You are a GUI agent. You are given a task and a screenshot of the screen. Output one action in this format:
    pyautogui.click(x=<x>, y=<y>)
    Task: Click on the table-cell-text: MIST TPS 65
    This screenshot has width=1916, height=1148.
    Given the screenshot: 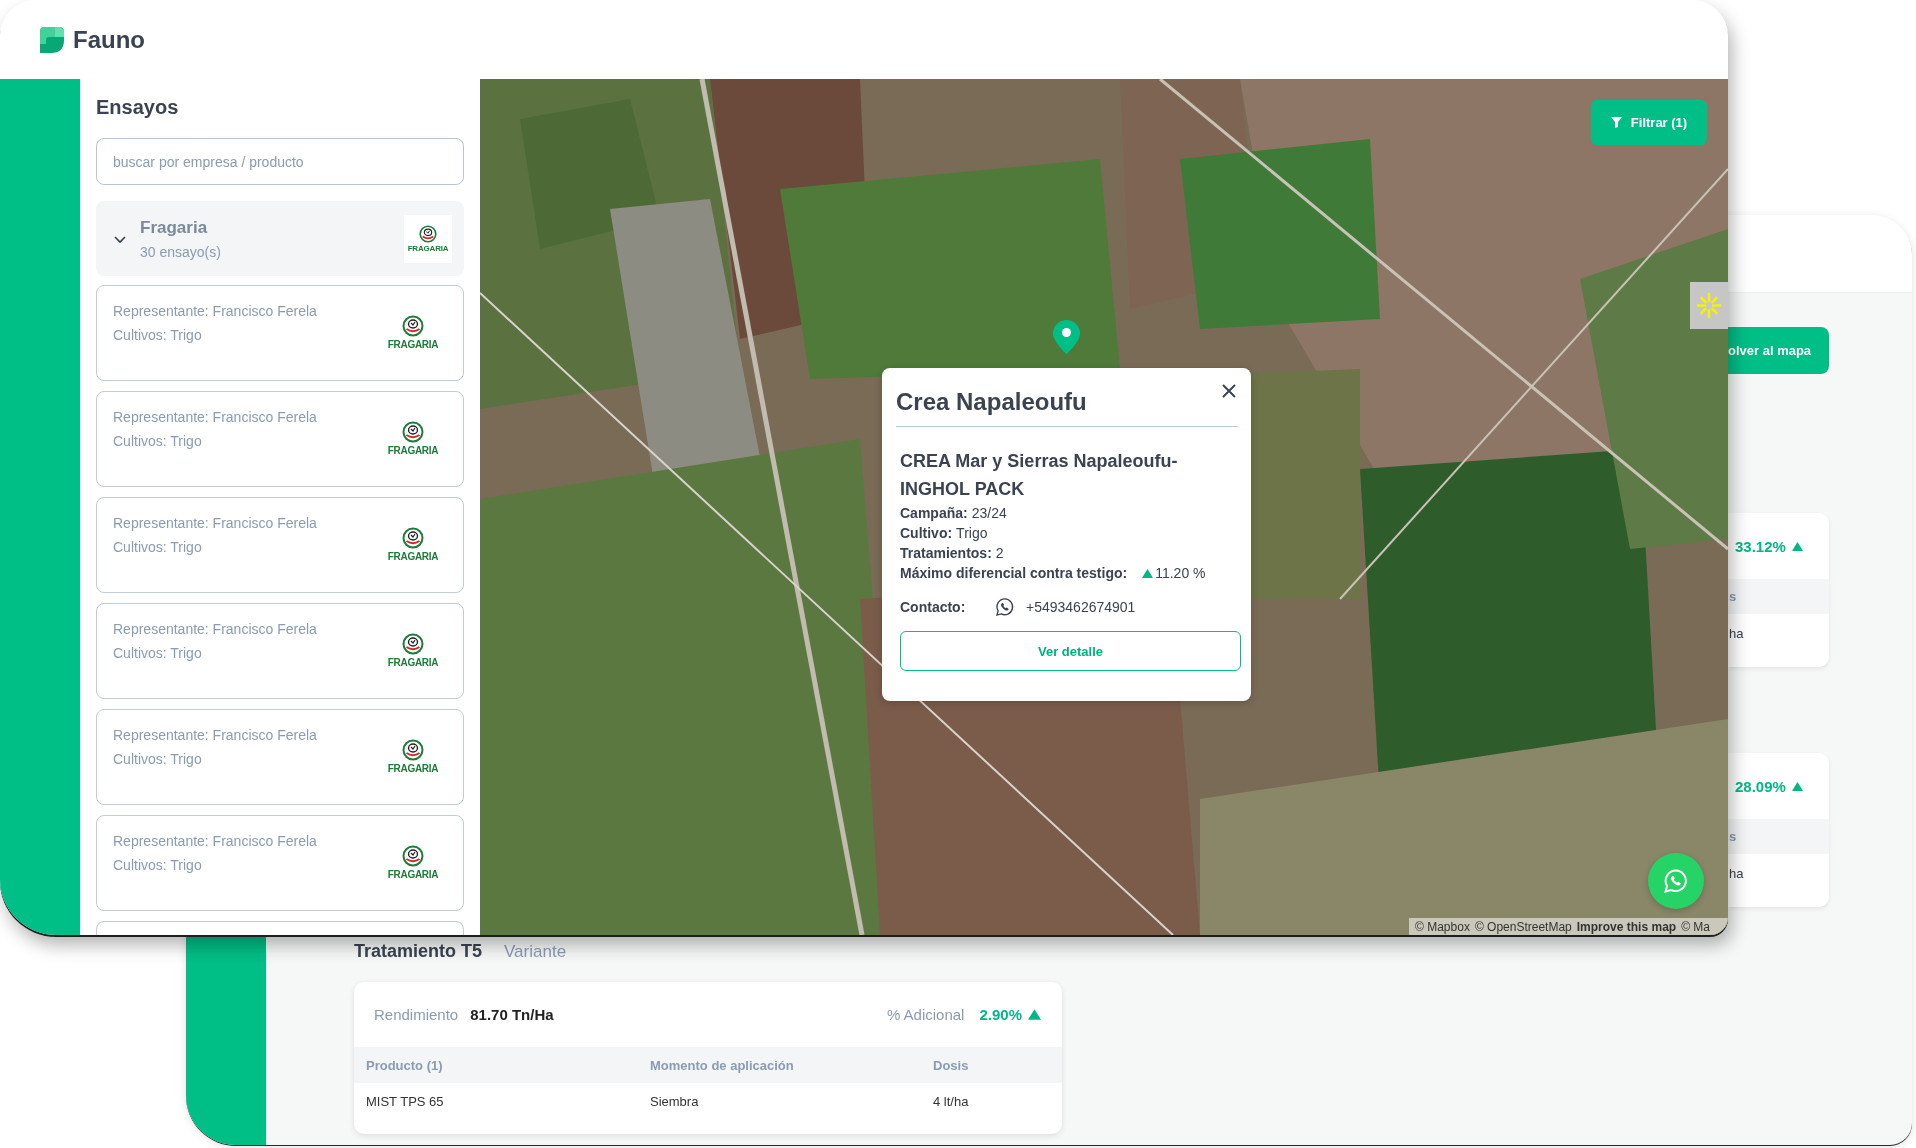 What is the action you would take?
    pyautogui.click(x=405, y=1101)
    